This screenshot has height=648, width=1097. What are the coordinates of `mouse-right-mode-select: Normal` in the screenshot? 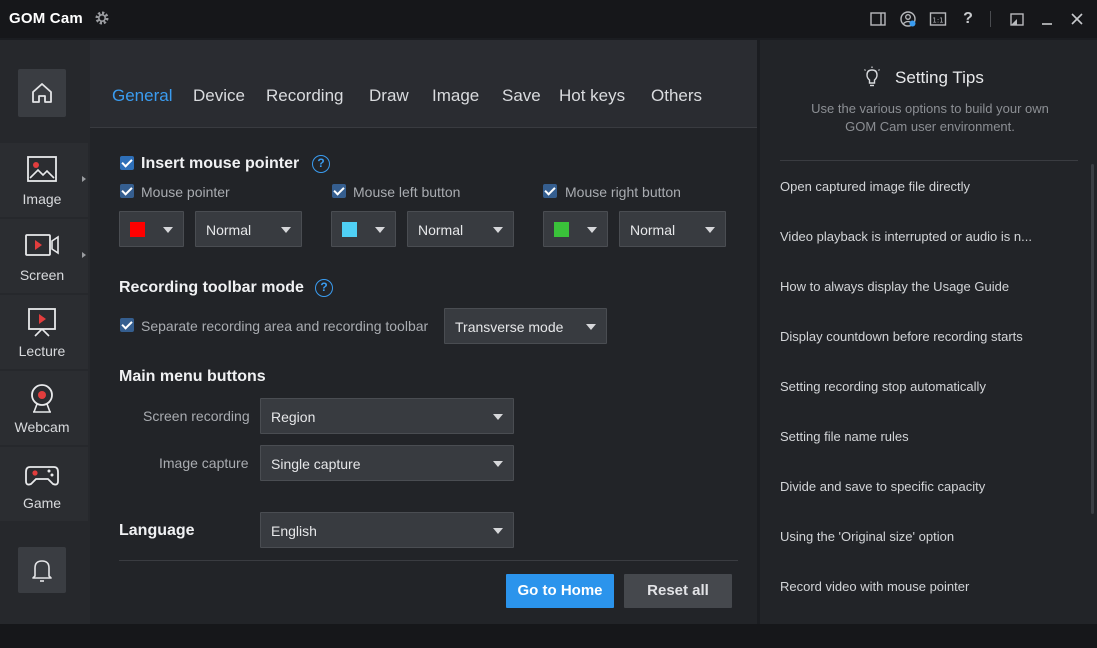 It's located at (672, 229).